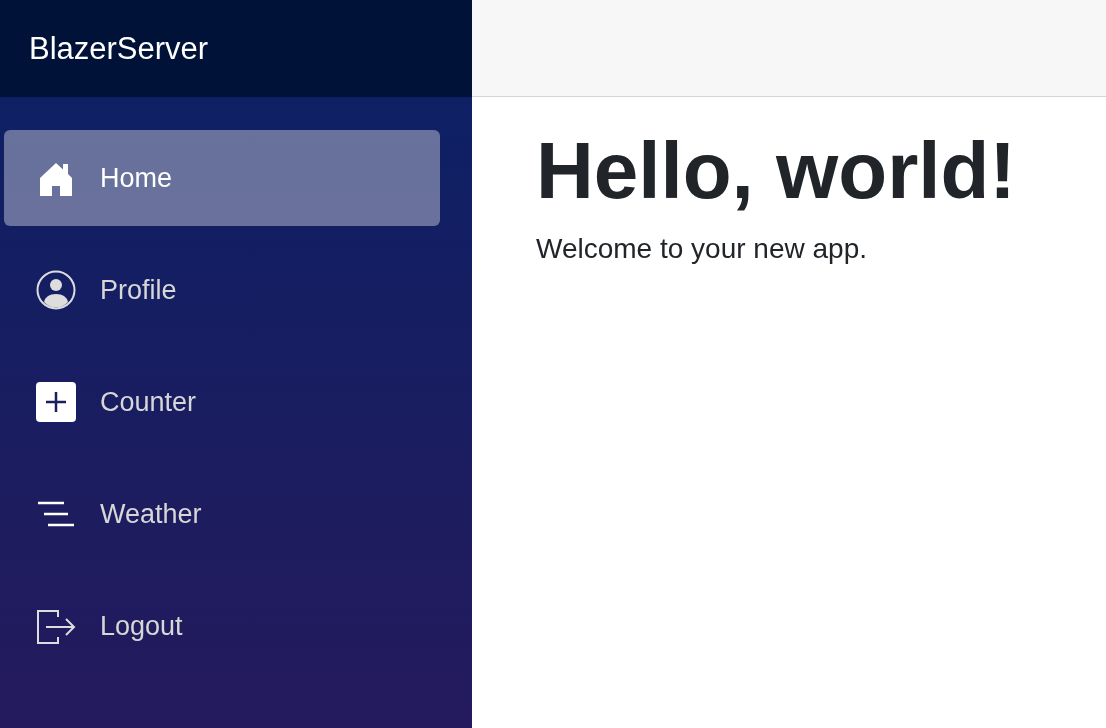 The image size is (1106, 728). Describe the element at coordinates (222, 514) in the screenshot. I see `nav-link: Weather` at that location.